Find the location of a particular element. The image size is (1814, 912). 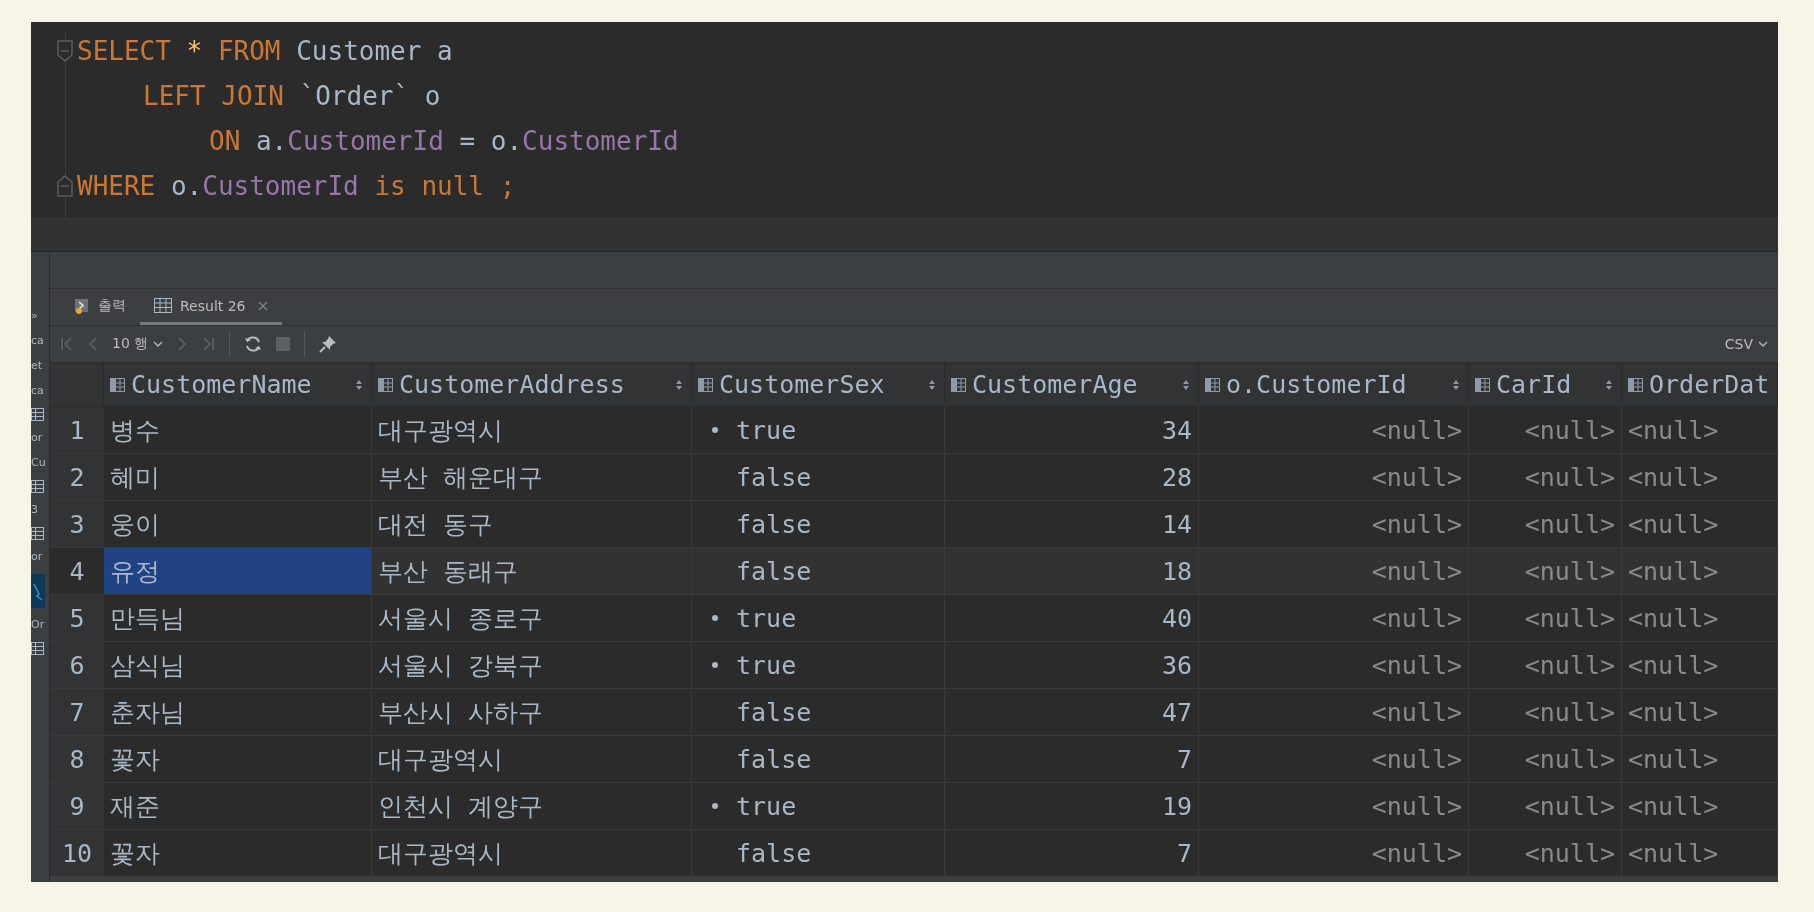

table-cell: 서울시 종로구 is located at coordinates (532, 618).